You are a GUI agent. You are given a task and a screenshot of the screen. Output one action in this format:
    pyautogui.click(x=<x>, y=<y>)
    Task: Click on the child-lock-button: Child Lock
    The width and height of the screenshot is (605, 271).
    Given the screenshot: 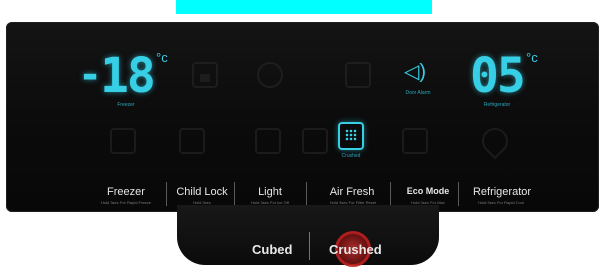 What is the action you would take?
    pyautogui.click(x=202, y=192)
    